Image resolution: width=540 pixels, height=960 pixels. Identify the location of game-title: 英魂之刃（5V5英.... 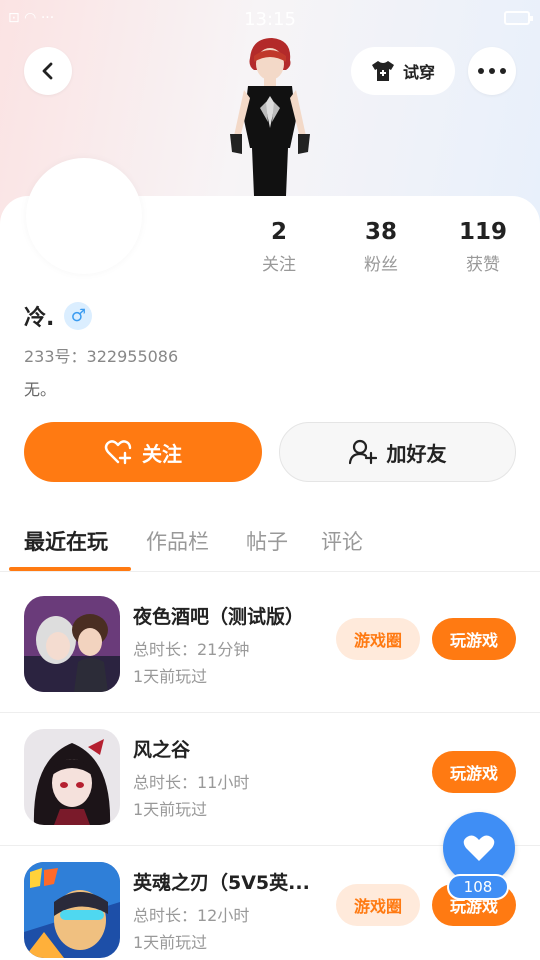
(221, 883).